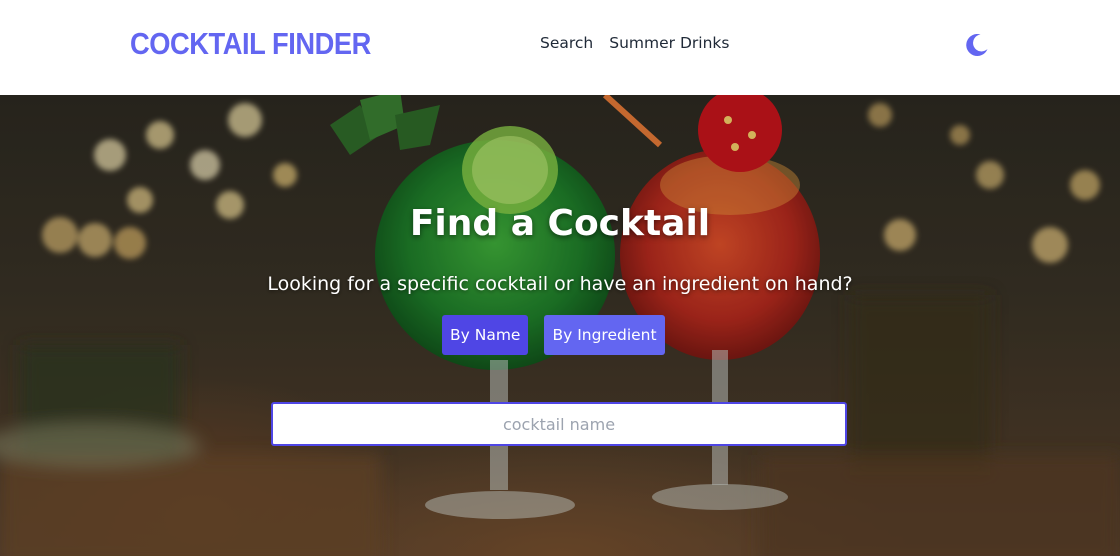 The width and height of the screenshot is (1120, 556). What do you see at coordinates (669, 43) in the screenshot?
I see `nav-link-summer-drinks: Summer Drinks` at bounding box center [669, 43].